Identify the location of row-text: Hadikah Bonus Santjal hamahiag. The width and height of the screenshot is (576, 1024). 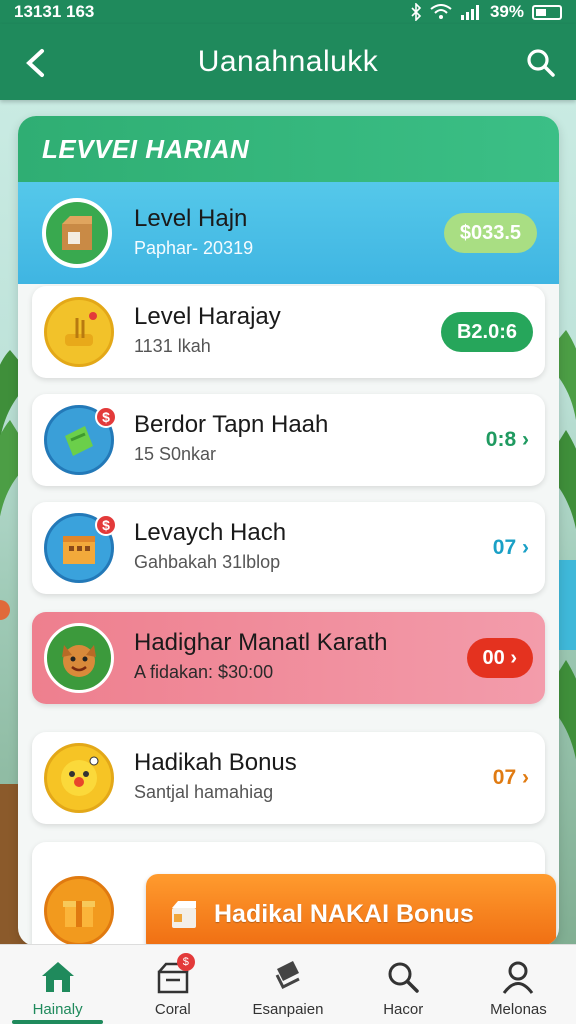
(215, 775).